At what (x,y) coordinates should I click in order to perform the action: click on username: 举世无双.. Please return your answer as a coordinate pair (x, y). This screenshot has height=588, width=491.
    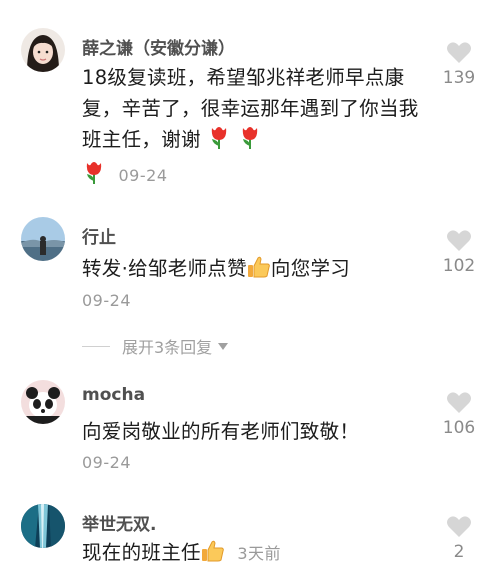
    Looking at the image, I should click on (119, 522).